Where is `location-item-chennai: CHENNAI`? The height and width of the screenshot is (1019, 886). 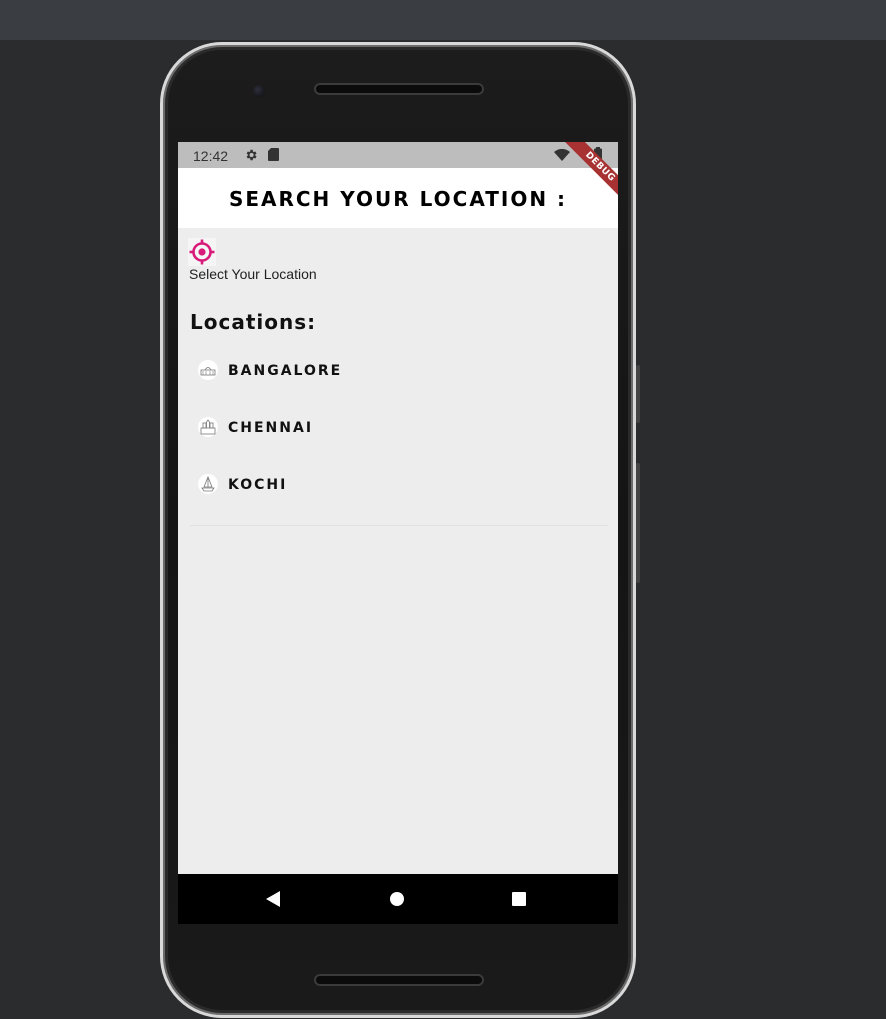
location-item-chennai: CHENNAI is located at coordinates (399, 427).